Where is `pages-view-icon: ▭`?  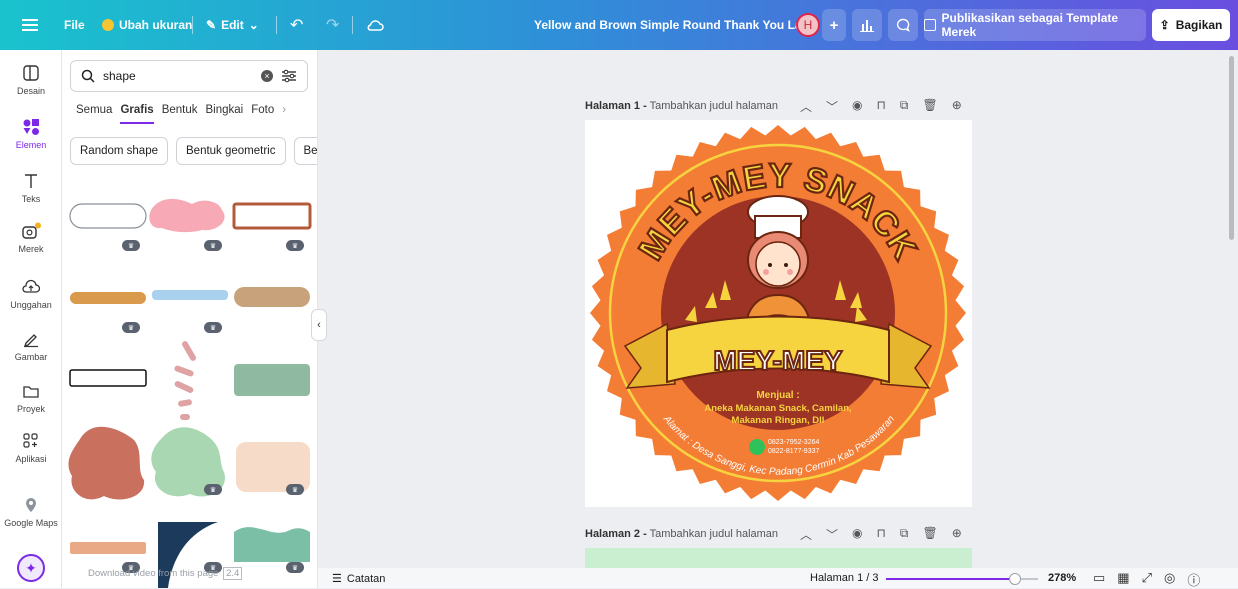
pages-view-icon: ▭ is located at coordinates (1099, 579).